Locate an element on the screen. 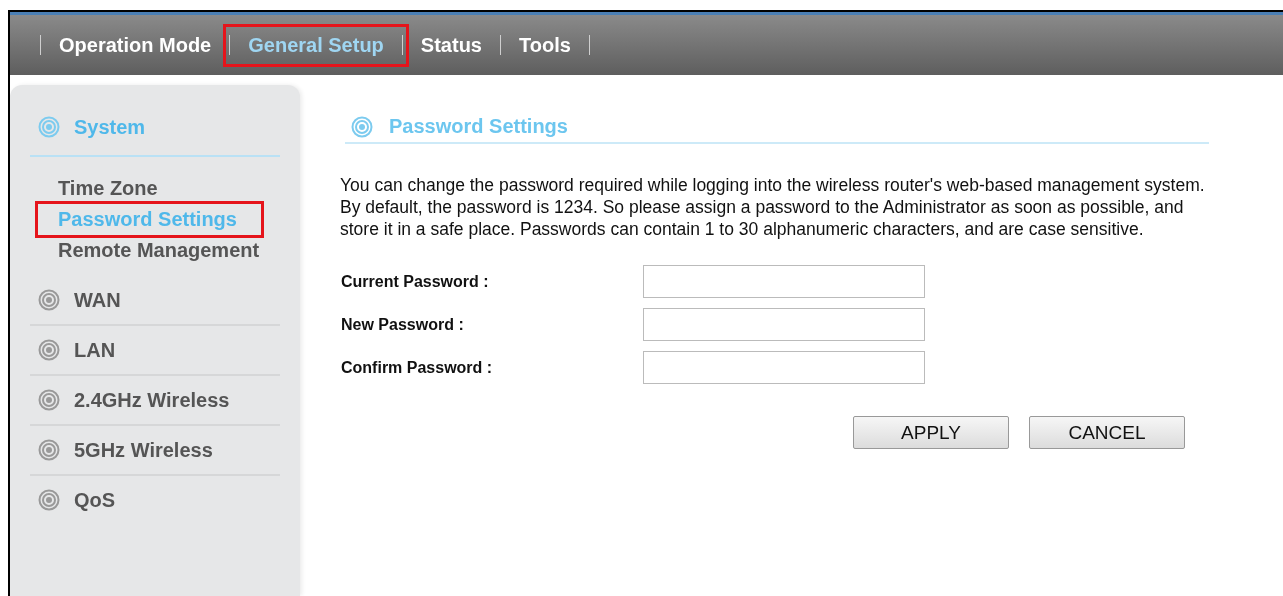 The height and width of the screenshot is (596, 1283). nav-tab: General Setup is located at coordinates (316, 45).